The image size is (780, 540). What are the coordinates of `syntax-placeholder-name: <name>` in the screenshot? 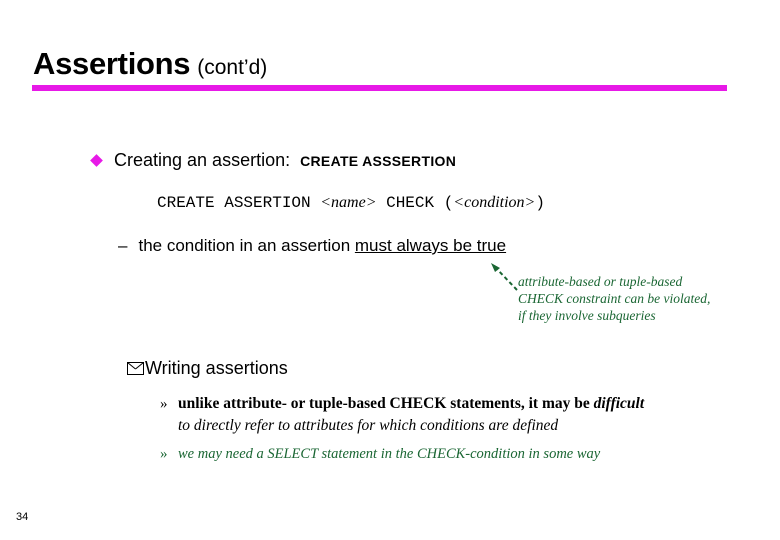 It's located at (348, 202).